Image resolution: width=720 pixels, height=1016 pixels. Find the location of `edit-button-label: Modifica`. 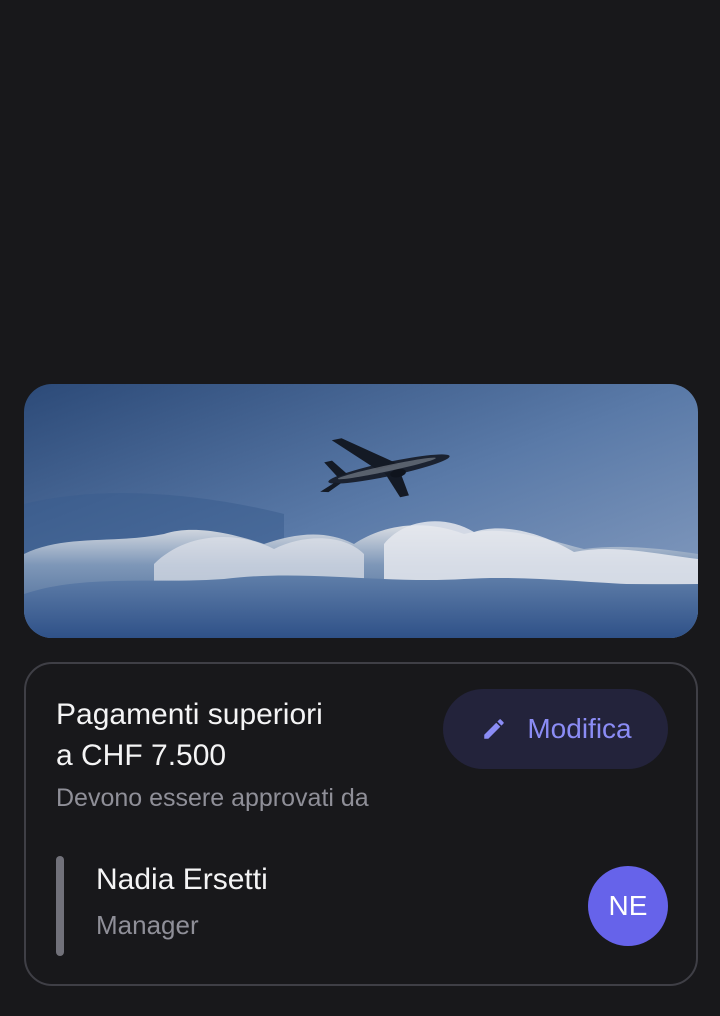

edit-button-label: Modifica is located at coordinates (579, 728).